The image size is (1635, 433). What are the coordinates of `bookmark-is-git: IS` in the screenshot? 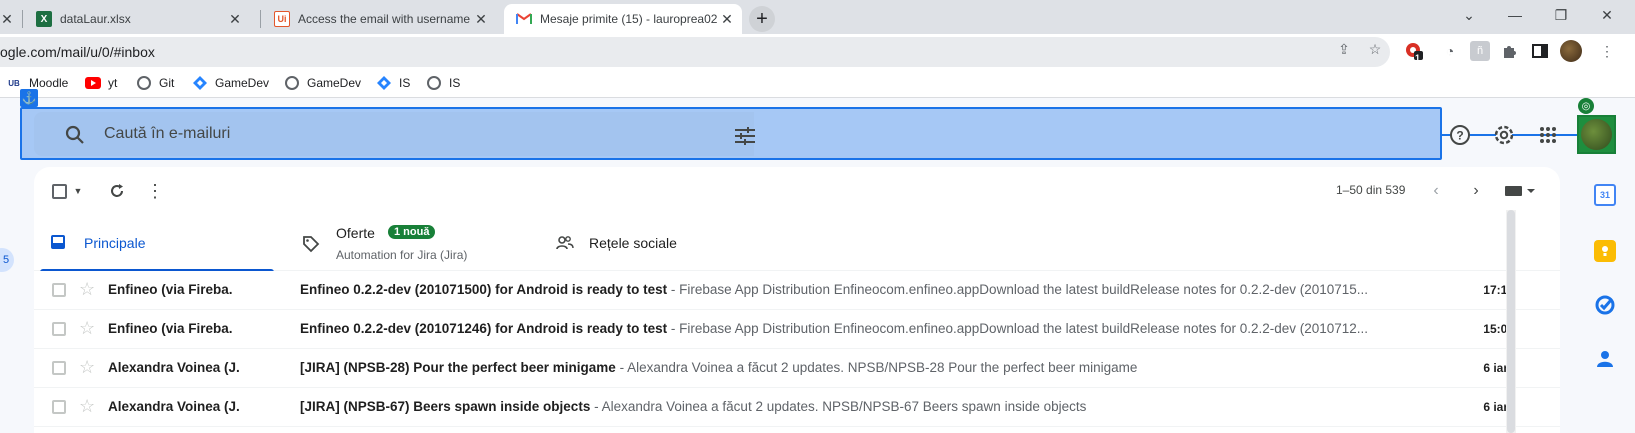 It's located at (443, 83).